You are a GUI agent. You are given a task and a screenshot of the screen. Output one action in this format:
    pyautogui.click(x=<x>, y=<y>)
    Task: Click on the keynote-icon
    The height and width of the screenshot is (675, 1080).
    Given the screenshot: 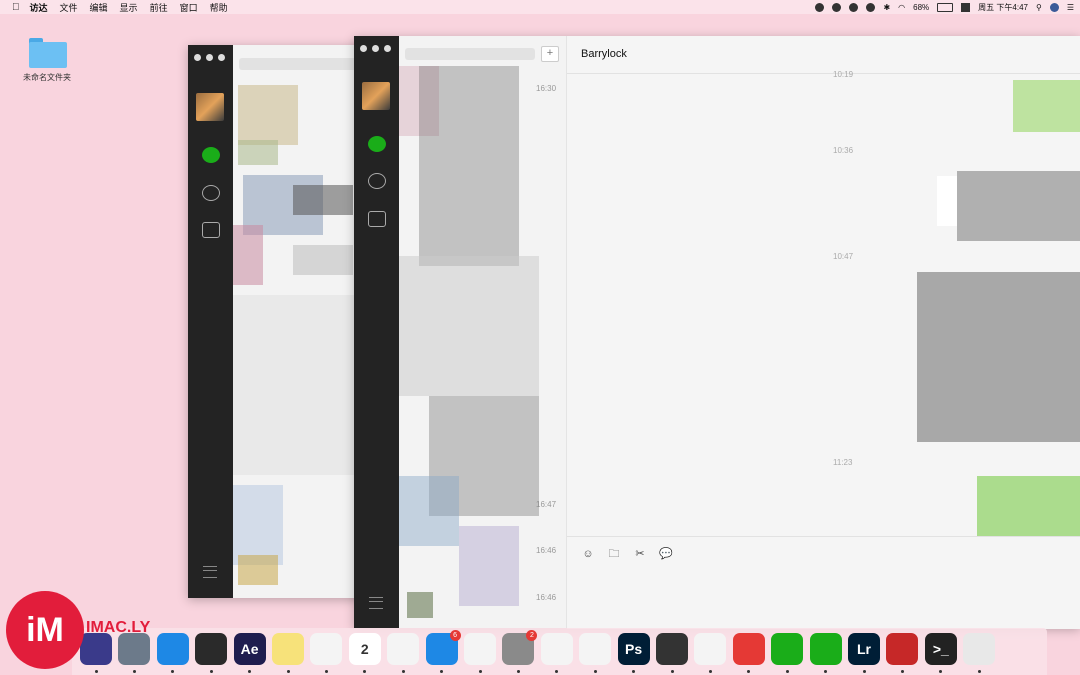 What is the action you would take?
    pyautogui.click(x=710, y=649)
    